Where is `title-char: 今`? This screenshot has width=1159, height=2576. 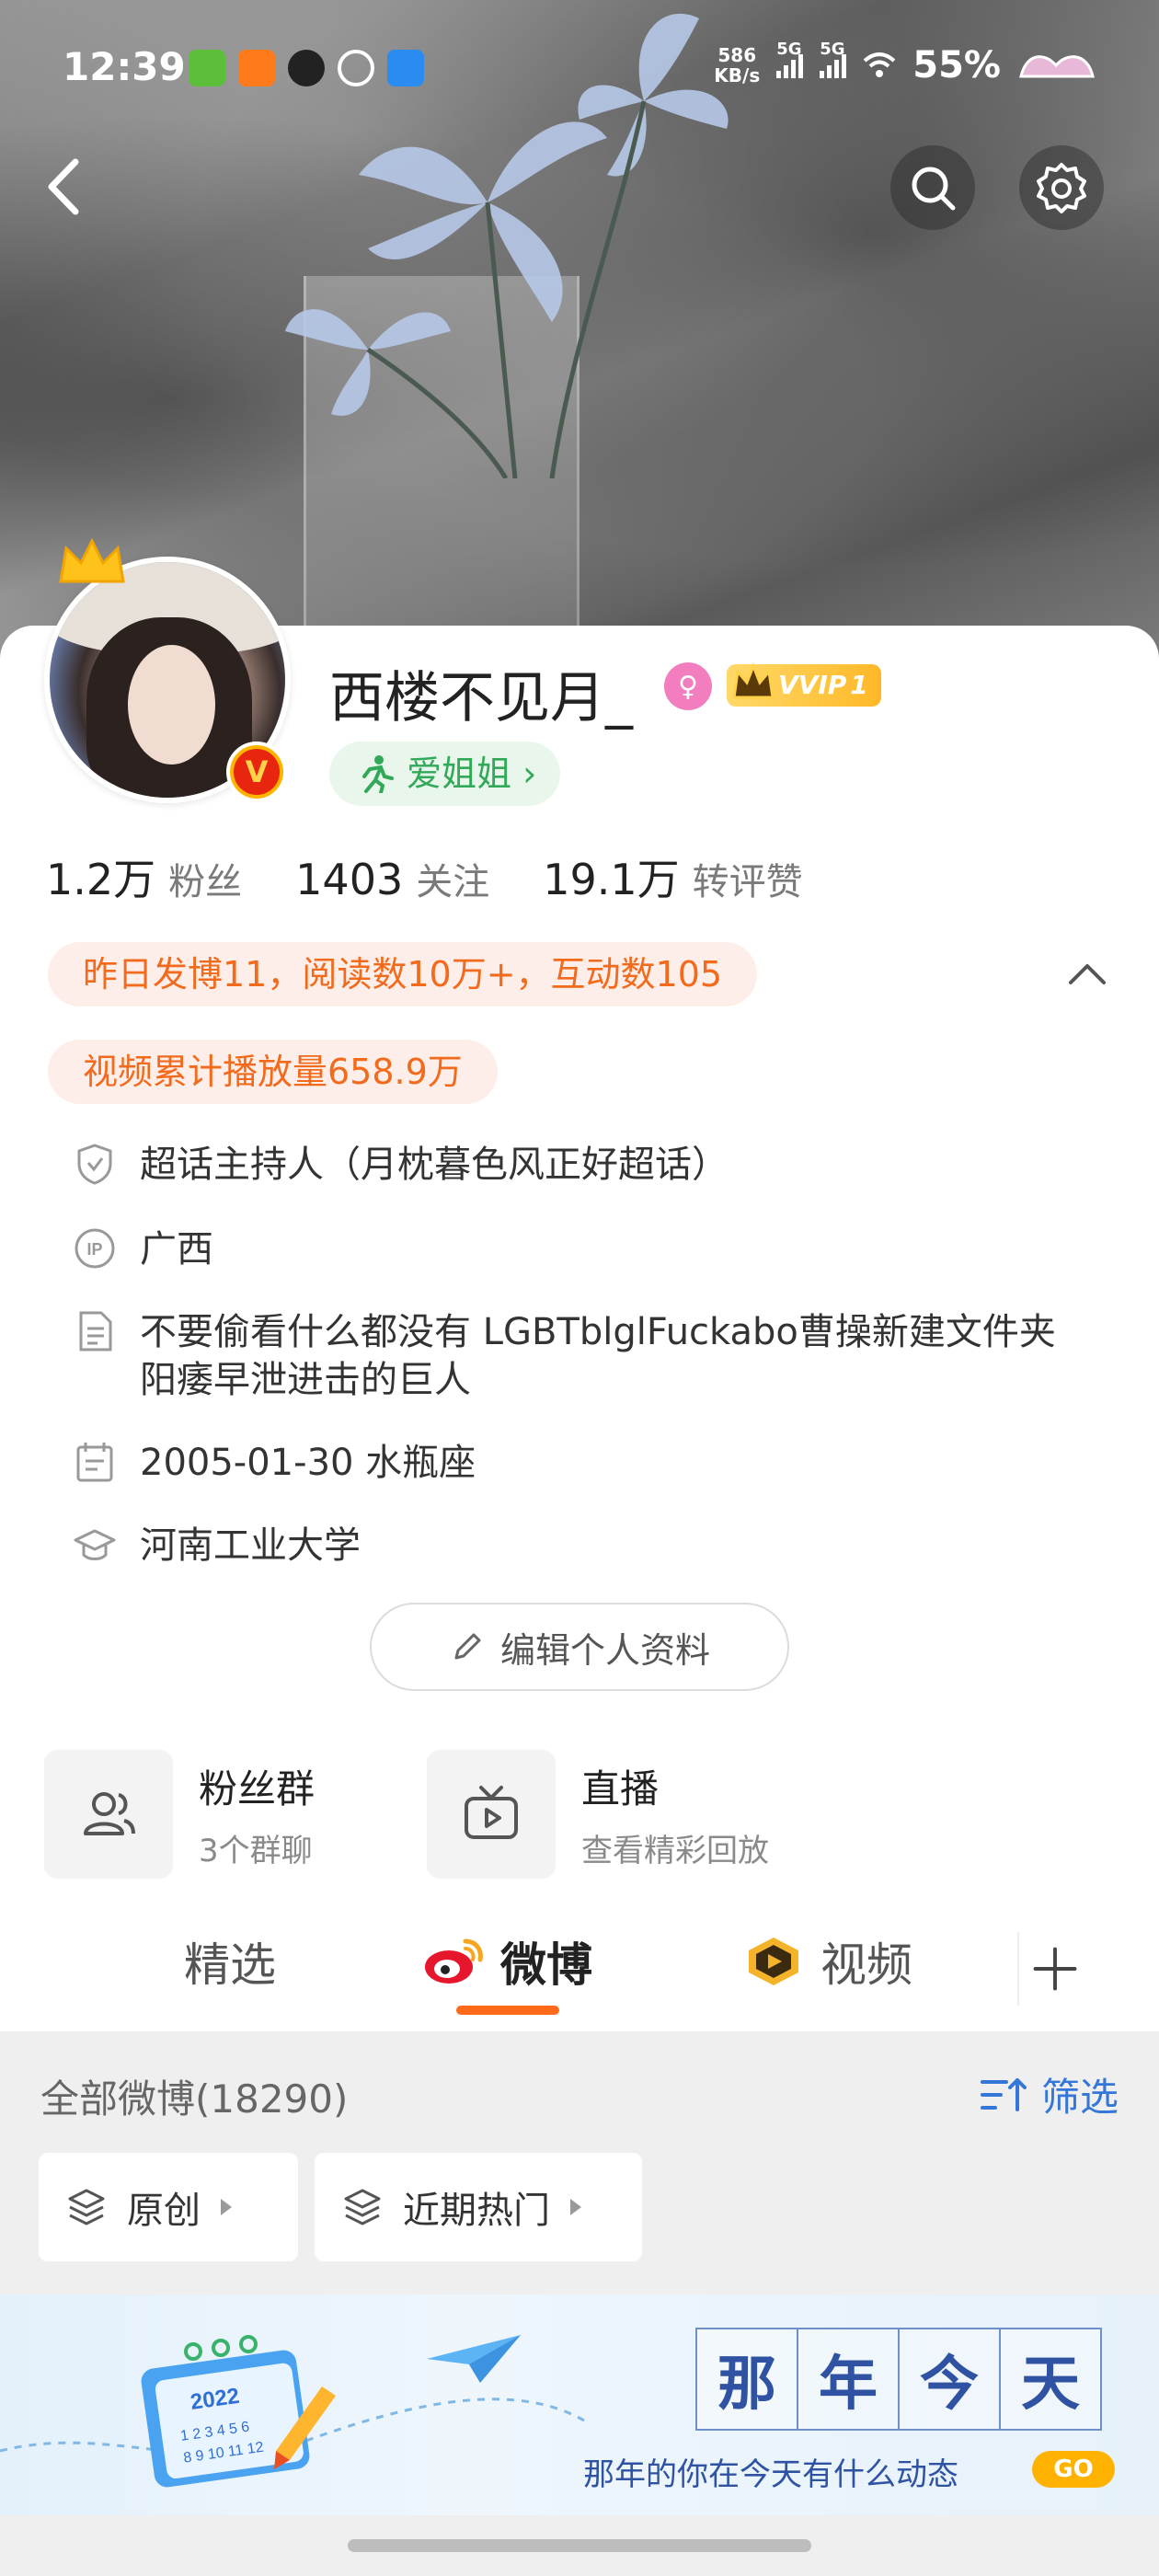 title-char: 今 is located at coordinates (949, 2379).